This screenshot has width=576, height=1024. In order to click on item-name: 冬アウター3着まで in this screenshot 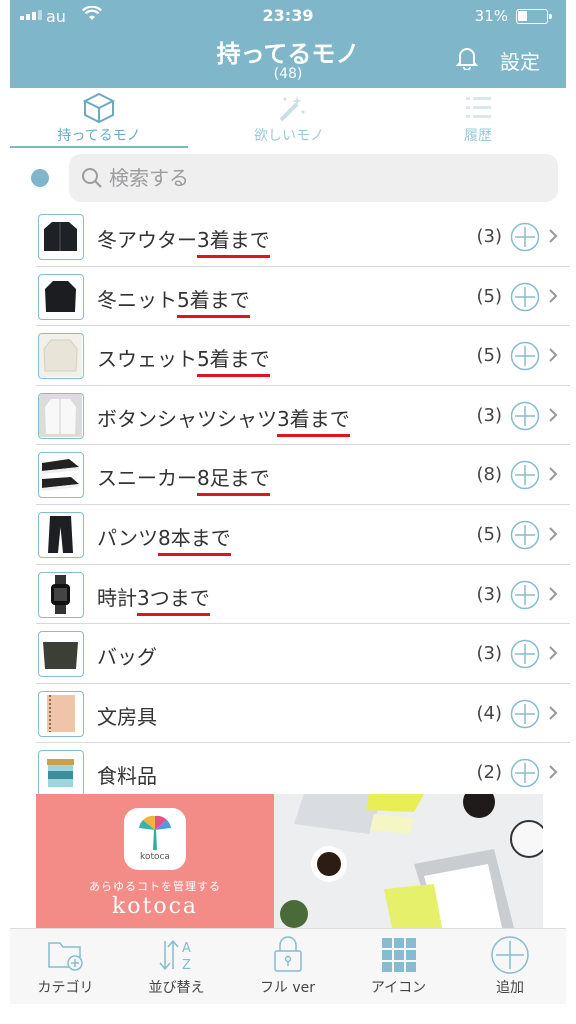, I will do `click(183, 241)`.